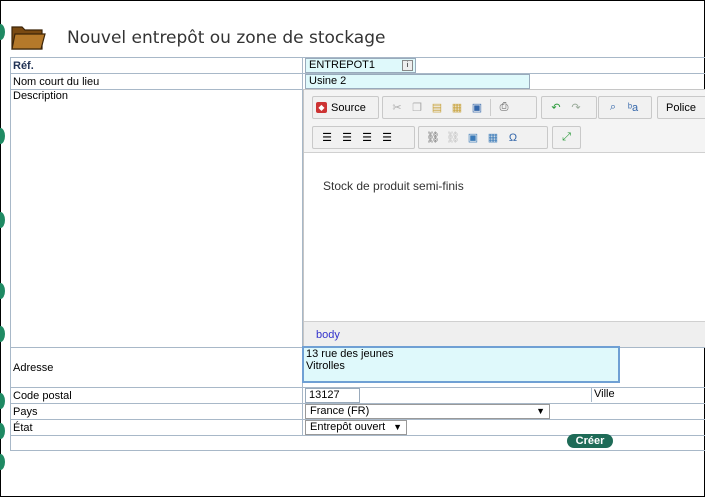  I want to click on toolbar-align: ☰ ☰ ☰ ☰, so click(363, 137).